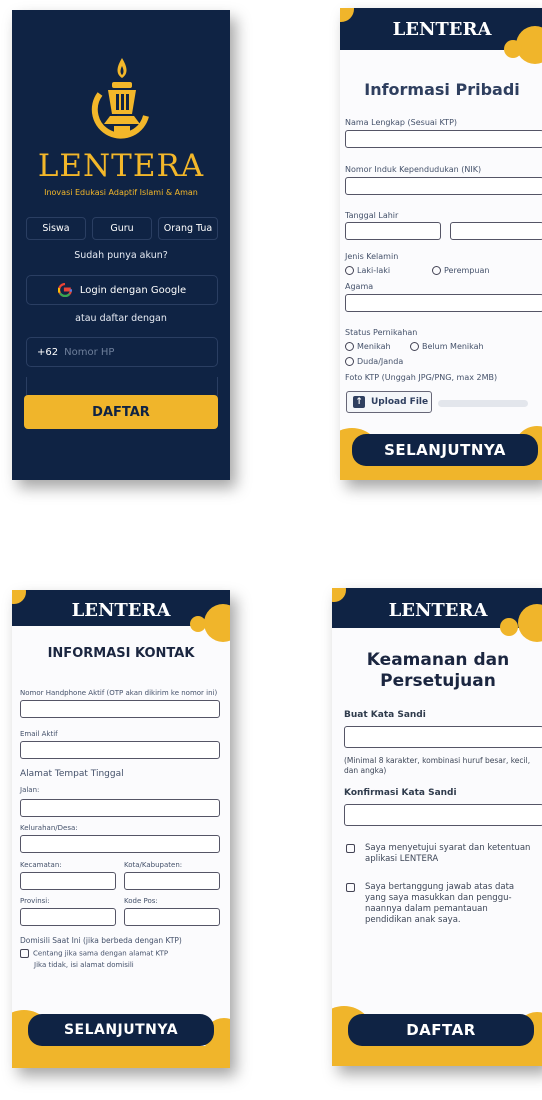 This screenshot has height=1100, width=542. What do you see at coordinates (121, 653) in the screenshot?
I see `page-title: INFORMASI KONTAK` at bounding box center [121, 653].